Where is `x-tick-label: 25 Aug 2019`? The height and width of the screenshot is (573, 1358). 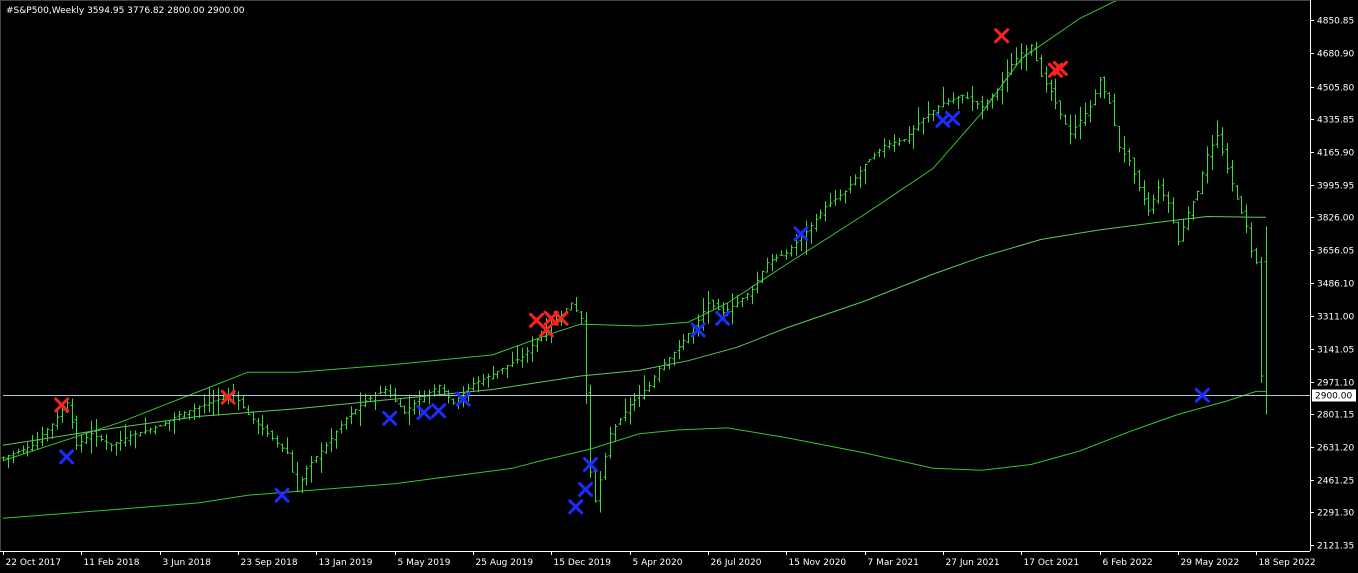 x-tick-label: 25 Aug 2019 is located at coordinates (505, 563).